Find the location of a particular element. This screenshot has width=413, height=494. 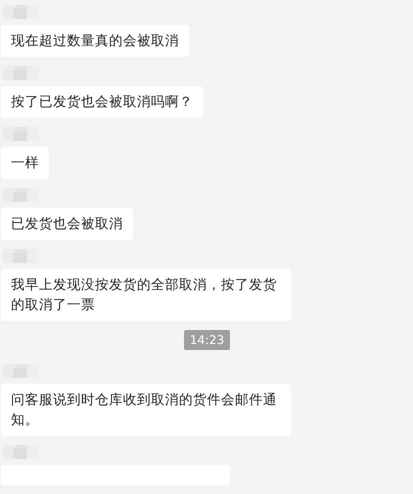

message-bubble: 我早上发现没按发货的全部取消，按了发货的取消了一票 is located at coordinates (146, 295).